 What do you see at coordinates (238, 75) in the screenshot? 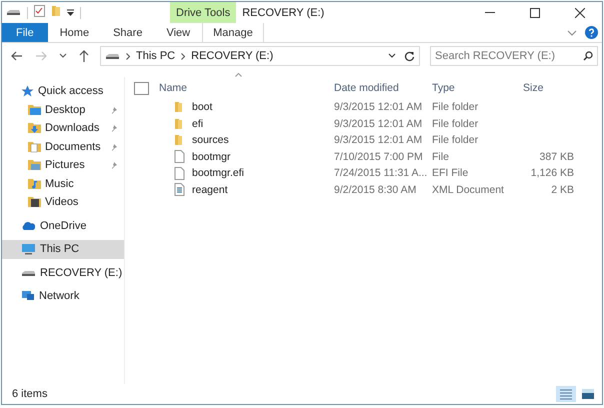
I see `sort-ascending-icon` at bounding box center [238, 75].